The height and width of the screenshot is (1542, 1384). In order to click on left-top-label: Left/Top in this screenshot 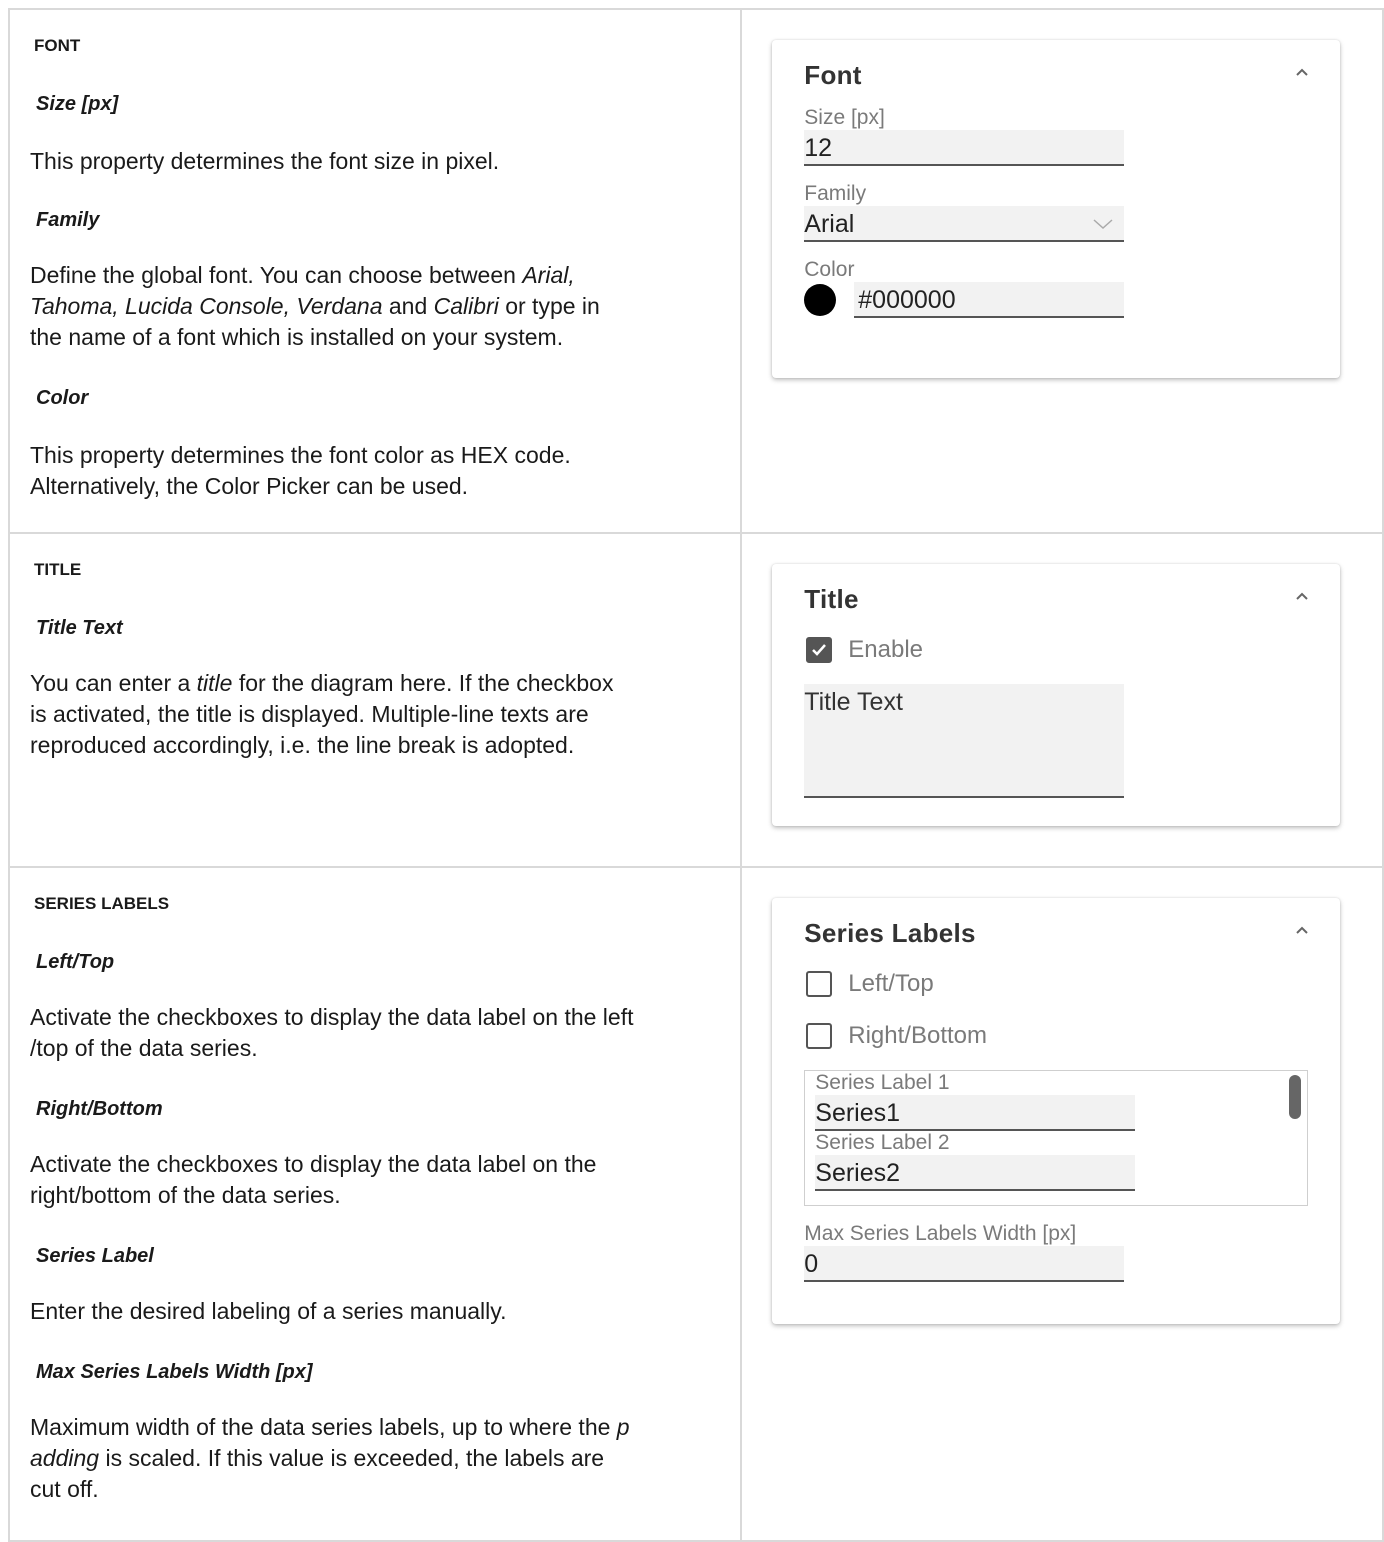, I will do `click(891, 983)`.